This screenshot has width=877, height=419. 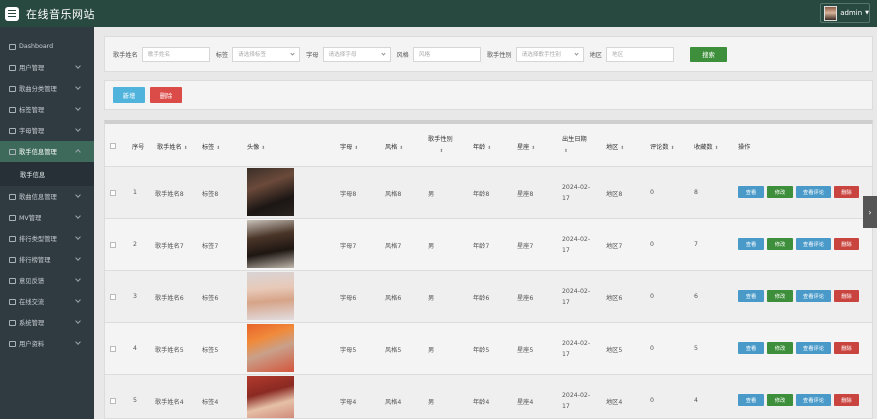 I want to click on gender-select: 请选择歌手性别, so click(x=549, y=54).